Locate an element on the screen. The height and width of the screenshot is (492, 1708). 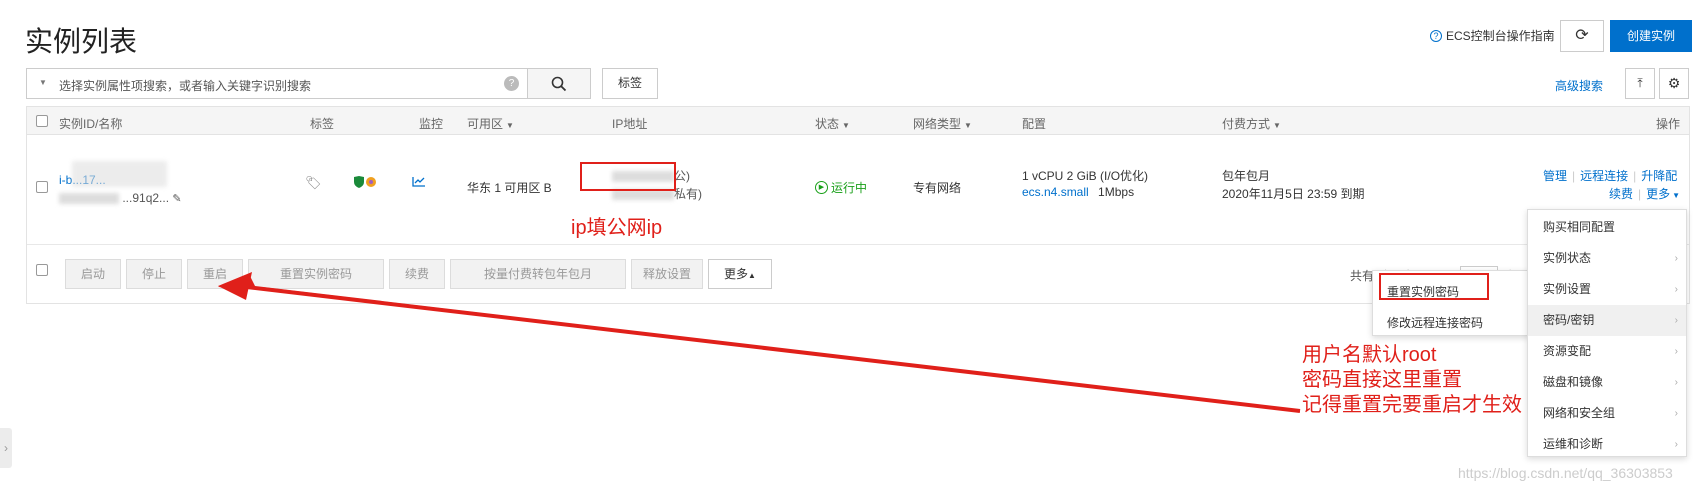
menu-item-password-key: 密码/密钥 › is located at coordinates (1607, 320).